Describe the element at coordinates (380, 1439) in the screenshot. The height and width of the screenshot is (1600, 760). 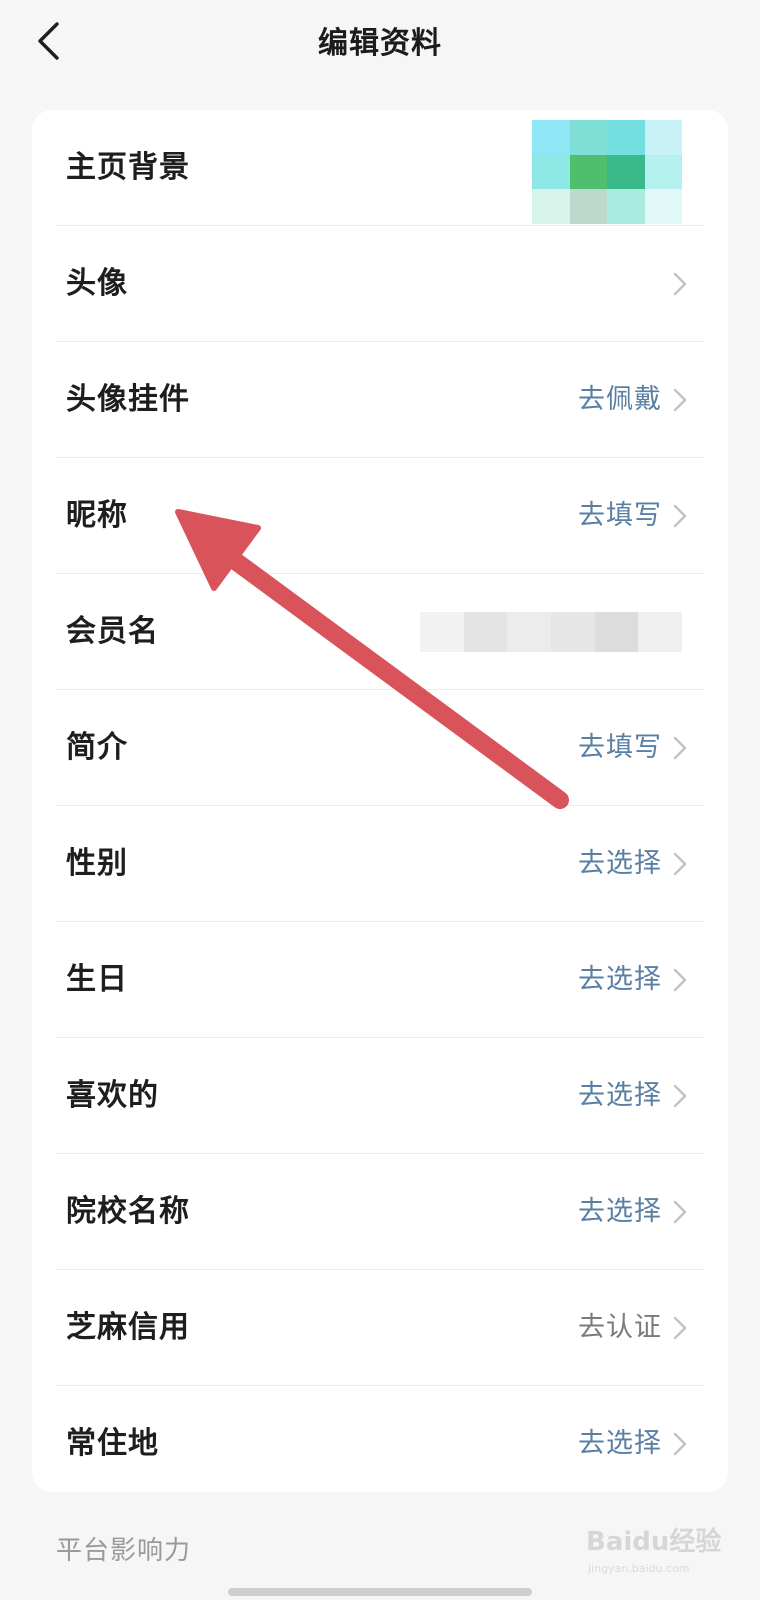
I see `row-residence: 常住地 去选择` at that location.